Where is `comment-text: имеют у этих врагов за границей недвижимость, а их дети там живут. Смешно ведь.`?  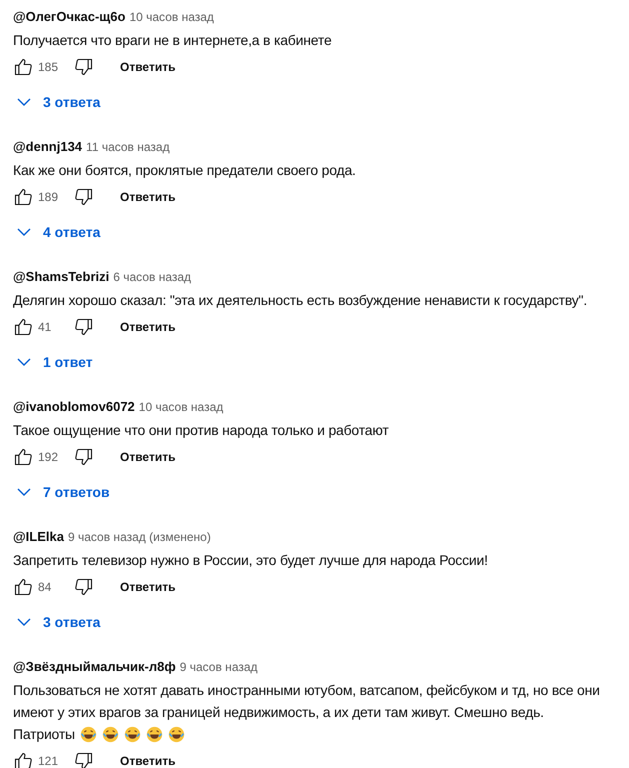 comment-text: имеют у этих врагов за границей недвижимость, а их дети там живут. Смешно ведь. is located at coordinates (278, 712).